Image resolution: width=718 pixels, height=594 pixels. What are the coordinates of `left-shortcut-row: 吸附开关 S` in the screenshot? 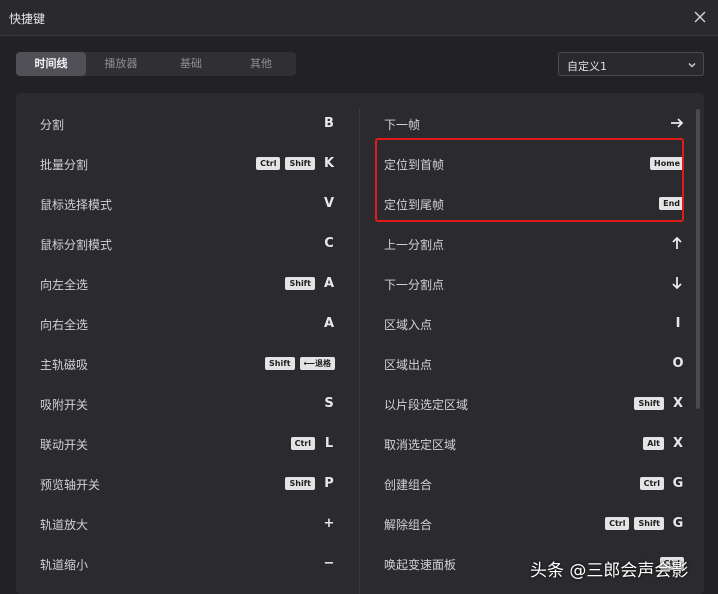 It's located at (187, 403).